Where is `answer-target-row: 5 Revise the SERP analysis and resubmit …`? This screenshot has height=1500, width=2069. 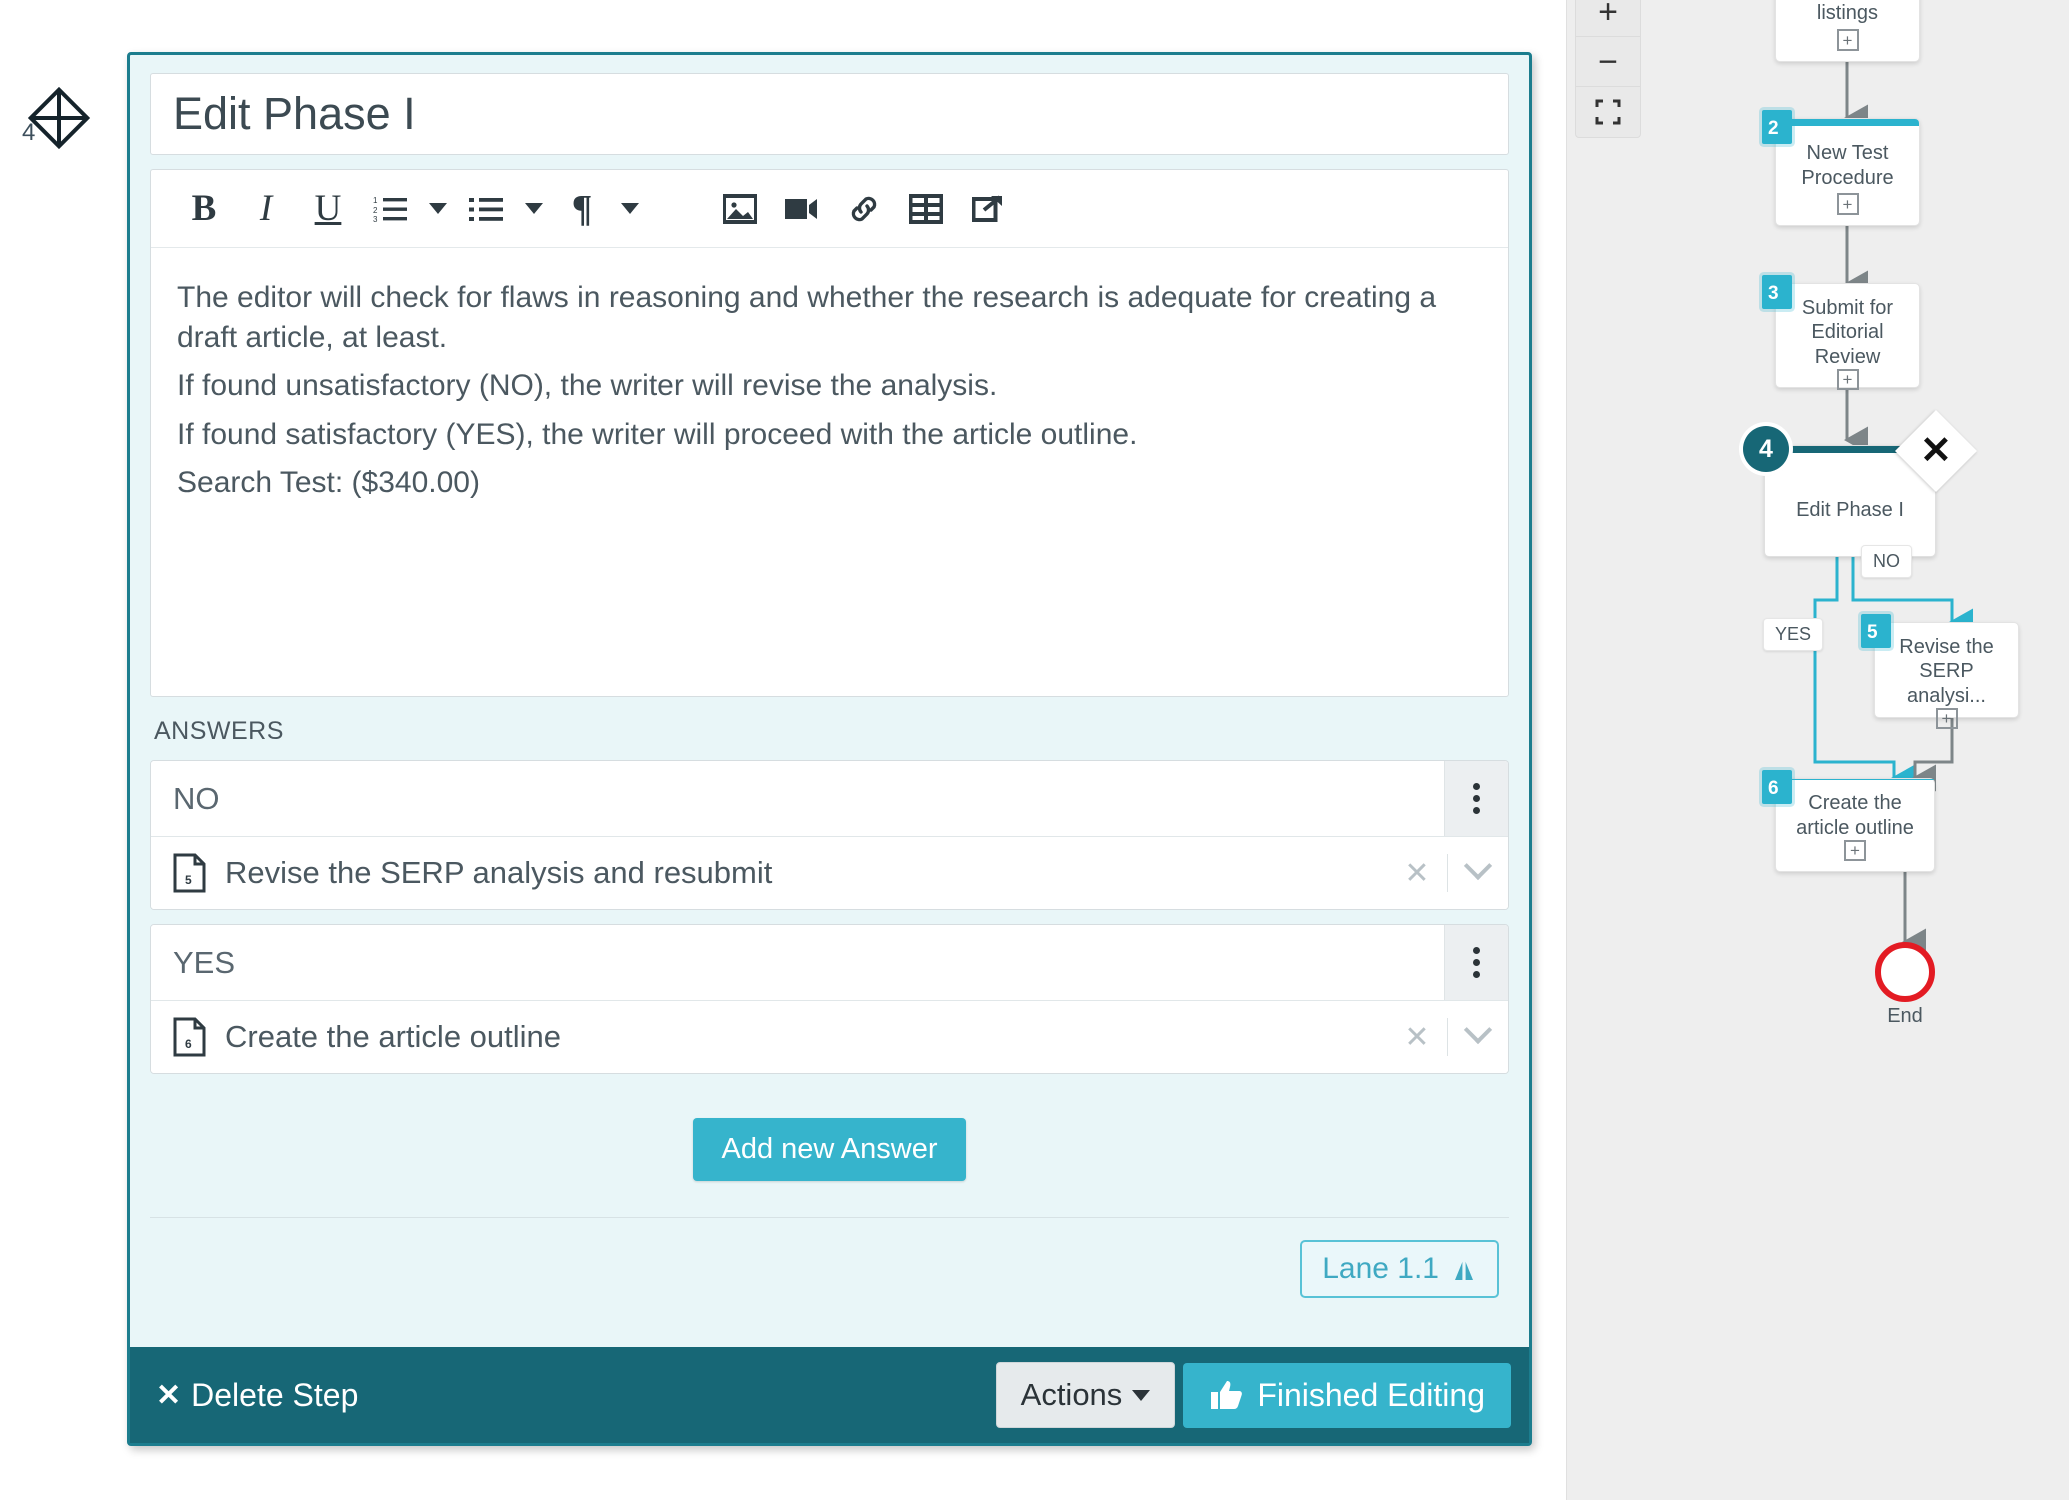
answer-target-row: 5 Revise the SERP analysis and resubmit … is located at coordinates (829, 873).